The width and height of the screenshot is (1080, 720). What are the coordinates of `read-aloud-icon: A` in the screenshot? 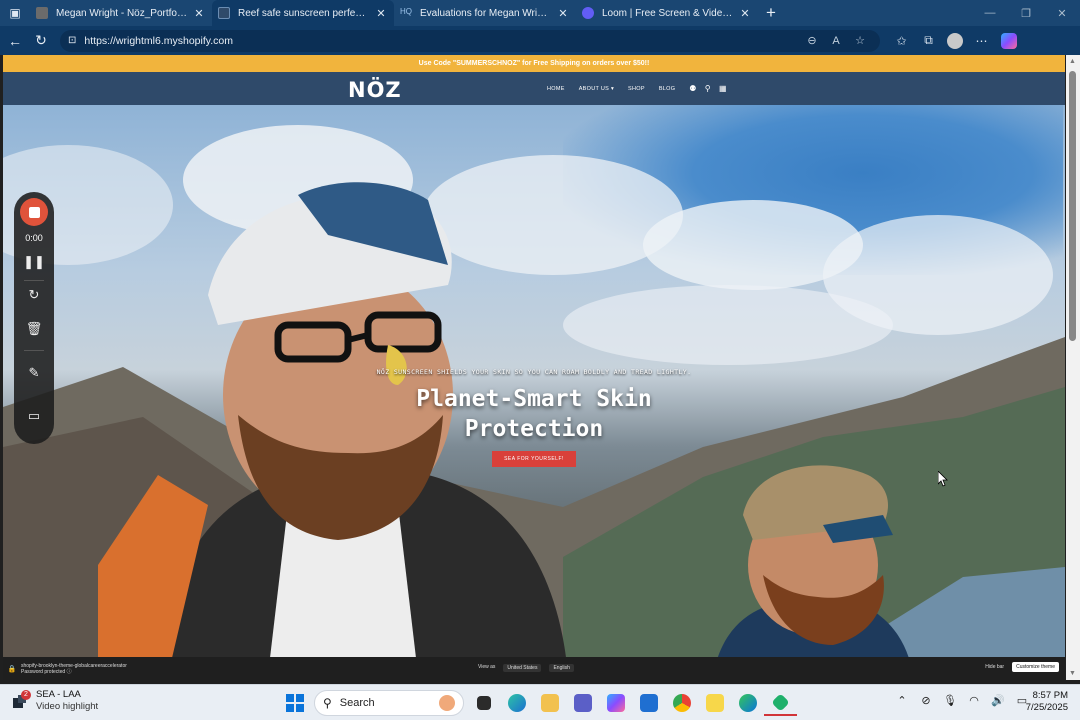 It's located at (836, 41).